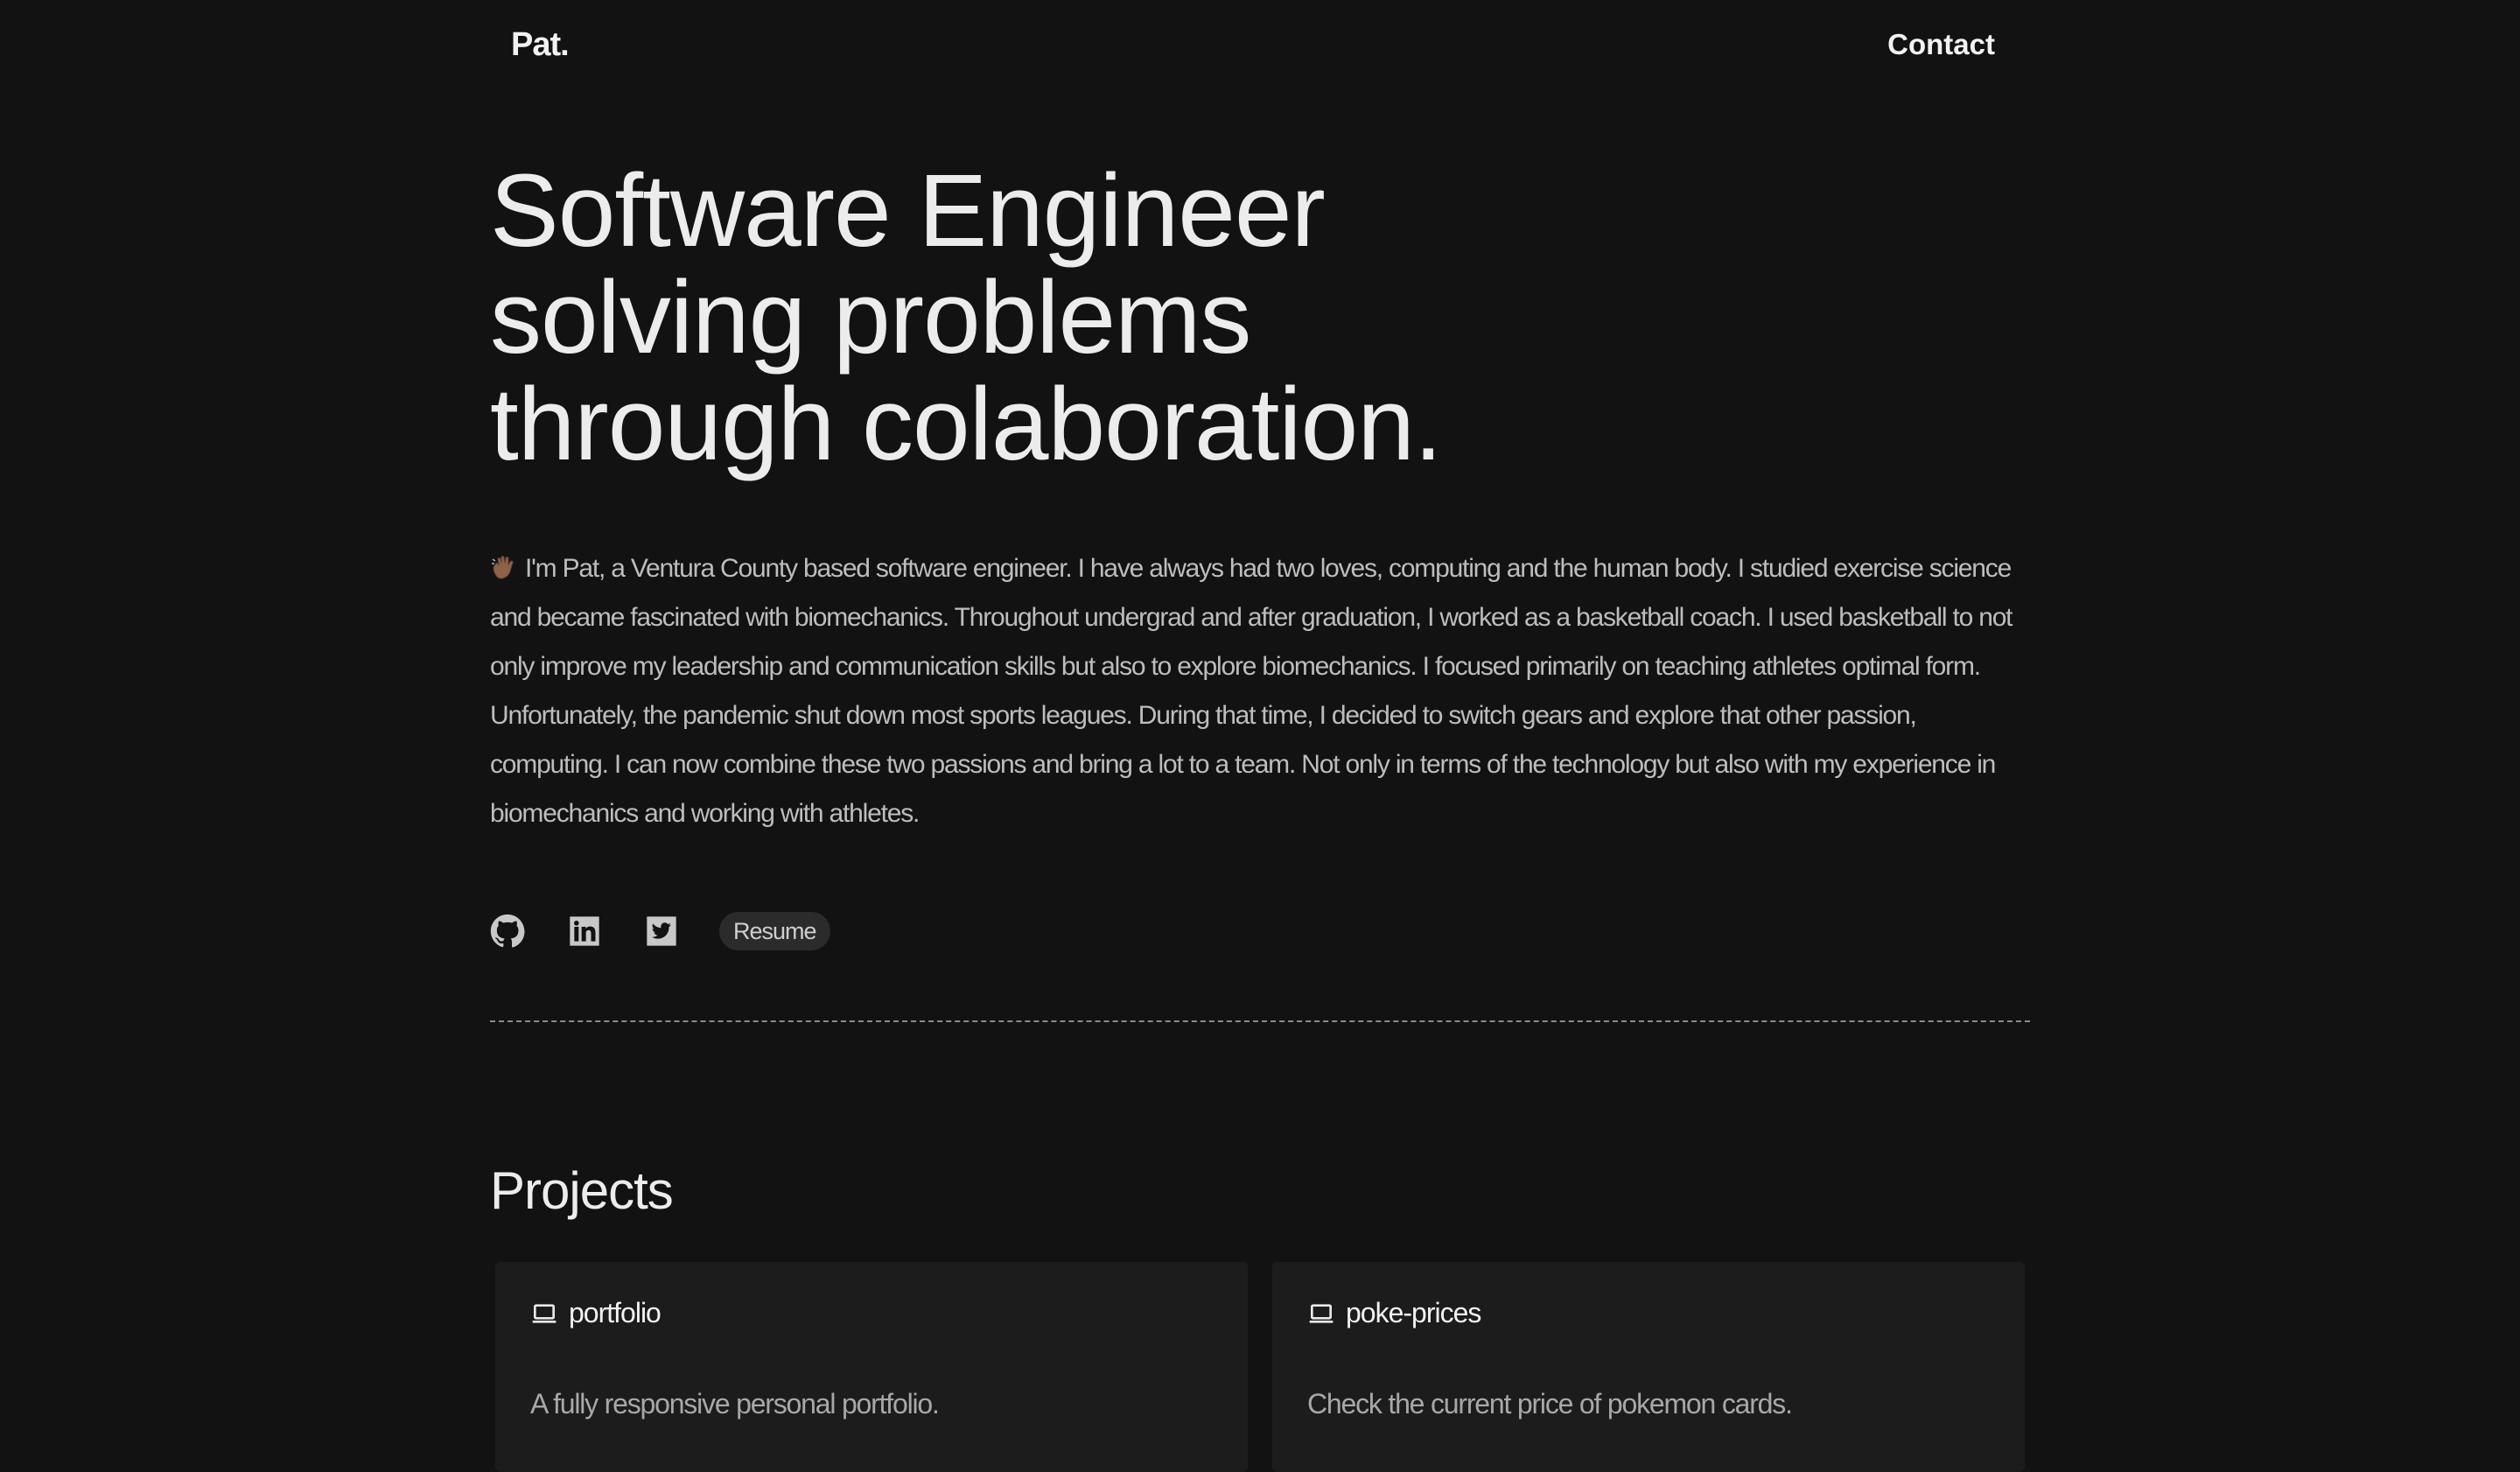  What do you see at coordinates (540, 45) in the screenshot?
I see `site-logo: Pat.` at bounding box center [540, 45].